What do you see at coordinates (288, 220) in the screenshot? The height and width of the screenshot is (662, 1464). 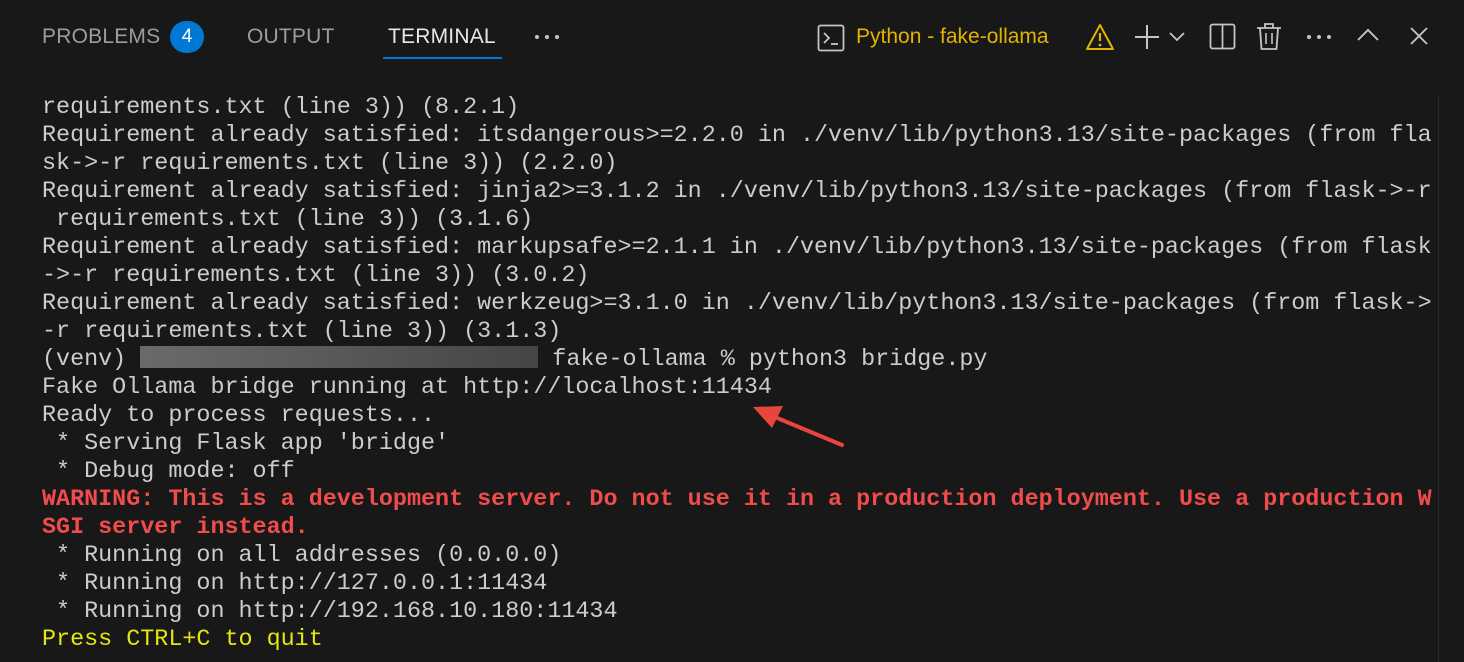 I see `terminal-line: requirements.txt (line 3)) (3.1.6)` at bounding box center [288, 220].